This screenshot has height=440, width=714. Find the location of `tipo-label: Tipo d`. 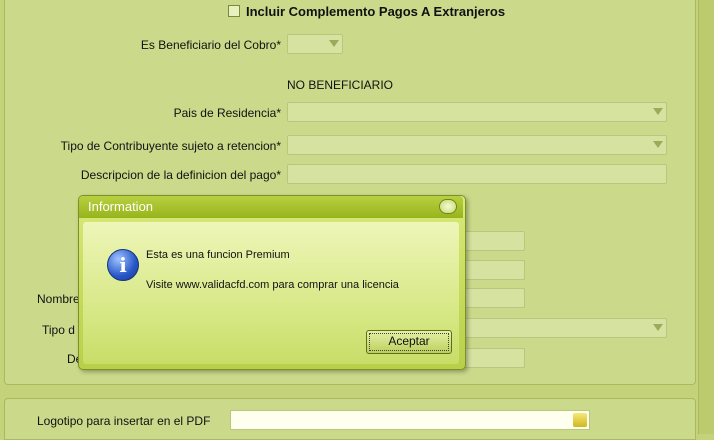

tipo-label: Tipo d is located at coordinates (58, 330).